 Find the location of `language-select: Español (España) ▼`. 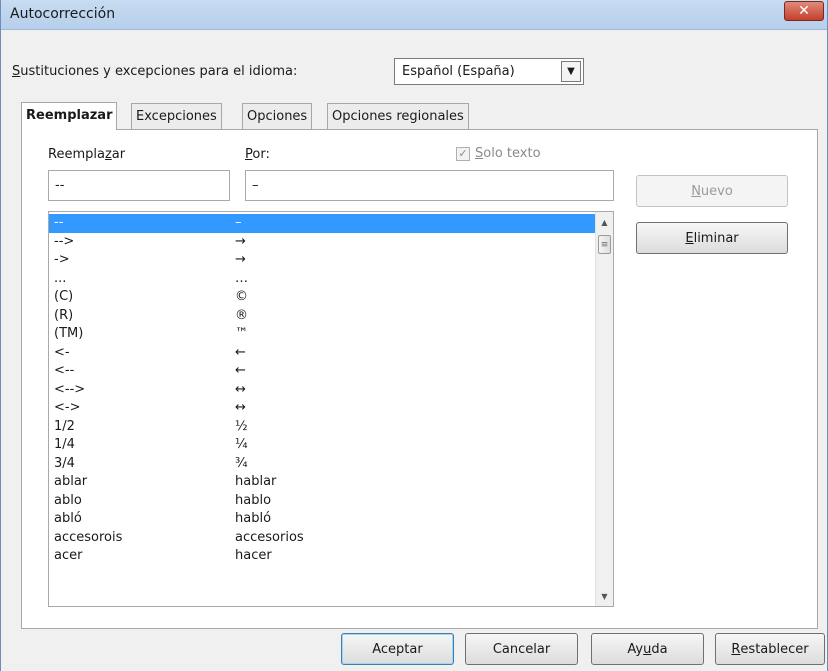

language-select: Español (España) ▼ is located at coordinates (489, 71).